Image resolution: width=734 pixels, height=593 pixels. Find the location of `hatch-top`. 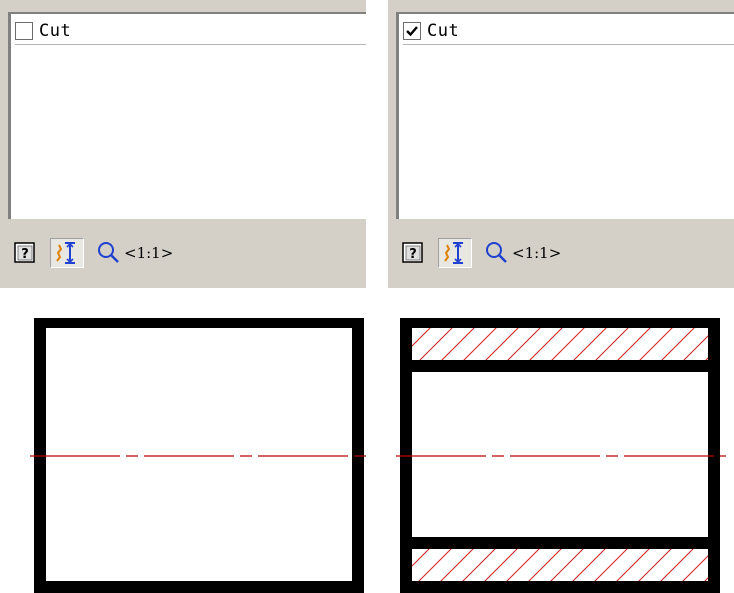

hatch-top is located at coordinates (560, 344).